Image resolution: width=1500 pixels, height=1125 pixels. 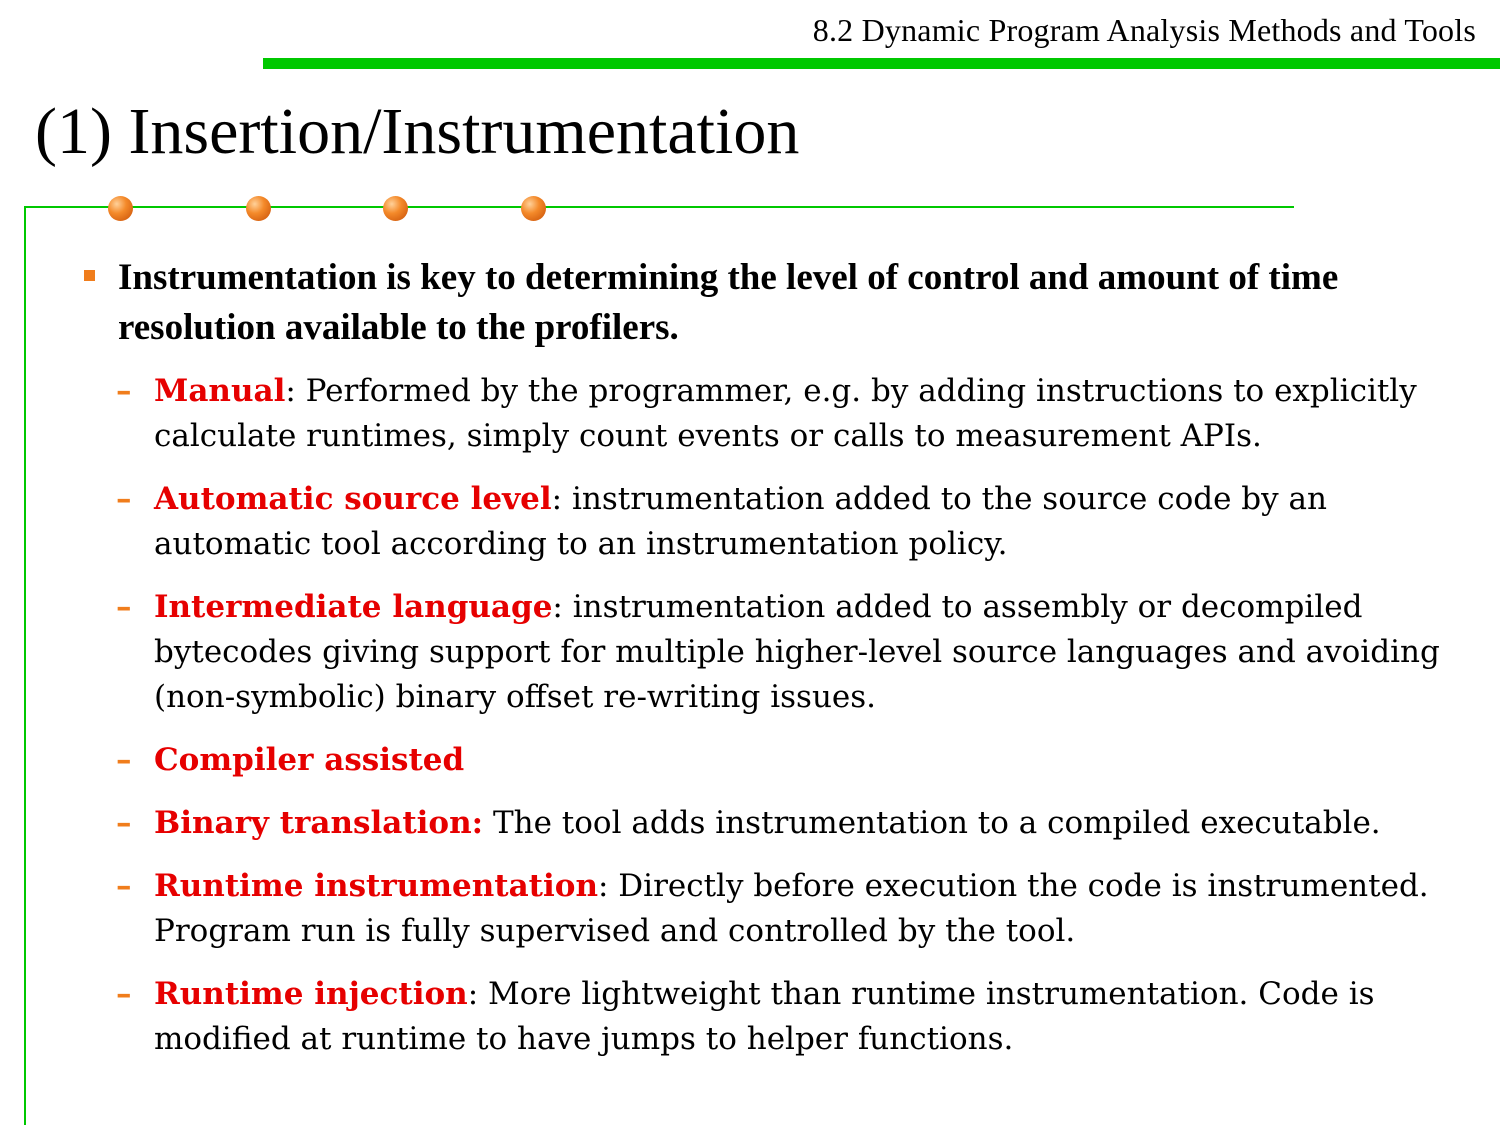 What do you see at coordinates (353, 499) in the screenshot?
I see `item-term: Automatic source level` at bounding box center [353, 499].